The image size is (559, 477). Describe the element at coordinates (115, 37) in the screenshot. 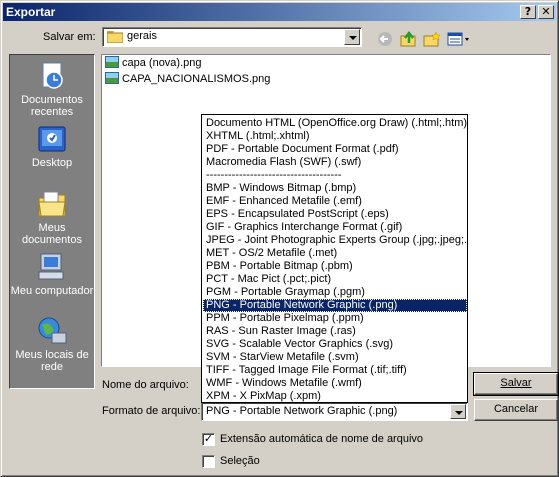

I see `folder-icon` at that location.